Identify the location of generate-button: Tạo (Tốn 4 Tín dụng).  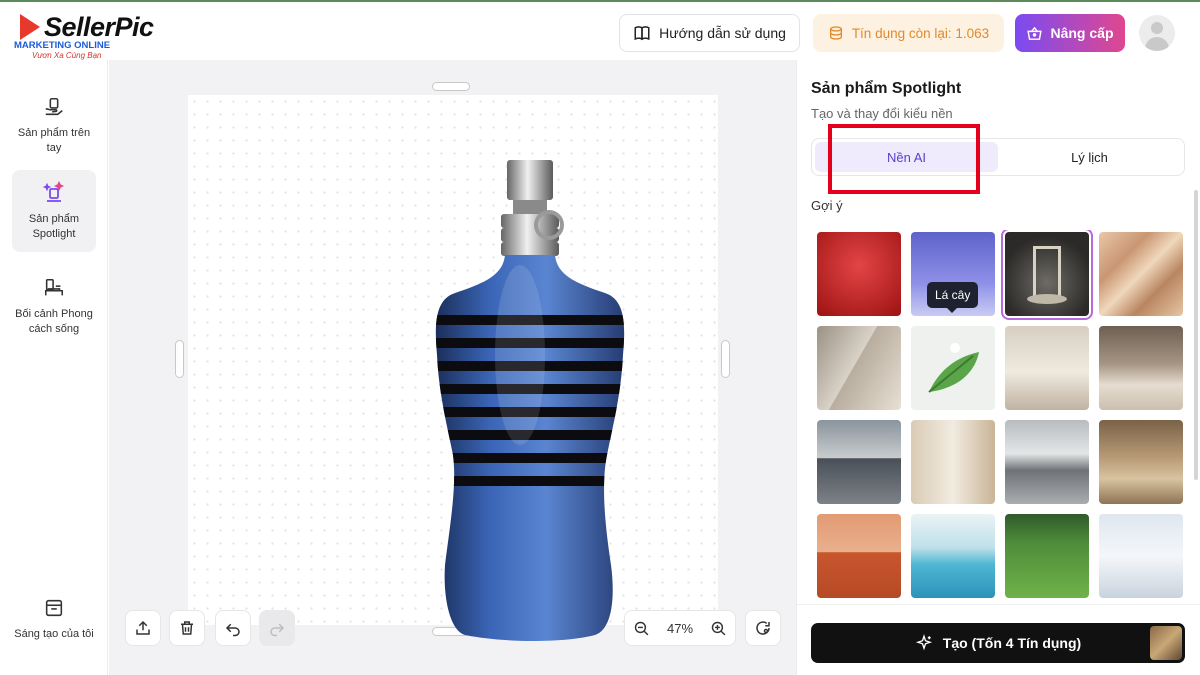
(998, 643).